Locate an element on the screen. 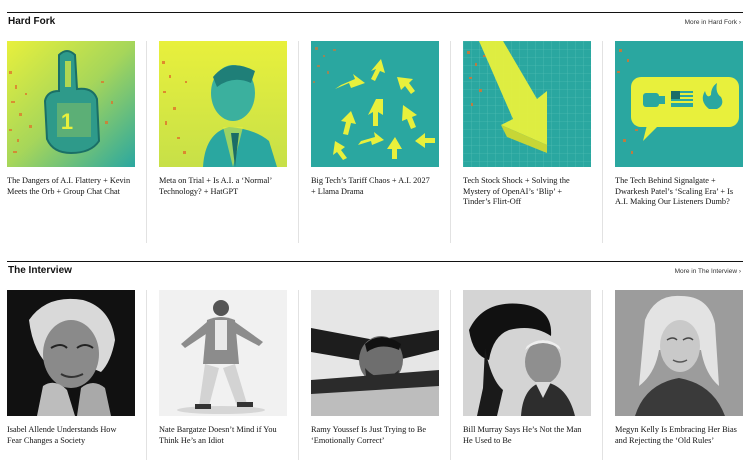  section-title: Hard Fork is located at coordinates (31, 21).